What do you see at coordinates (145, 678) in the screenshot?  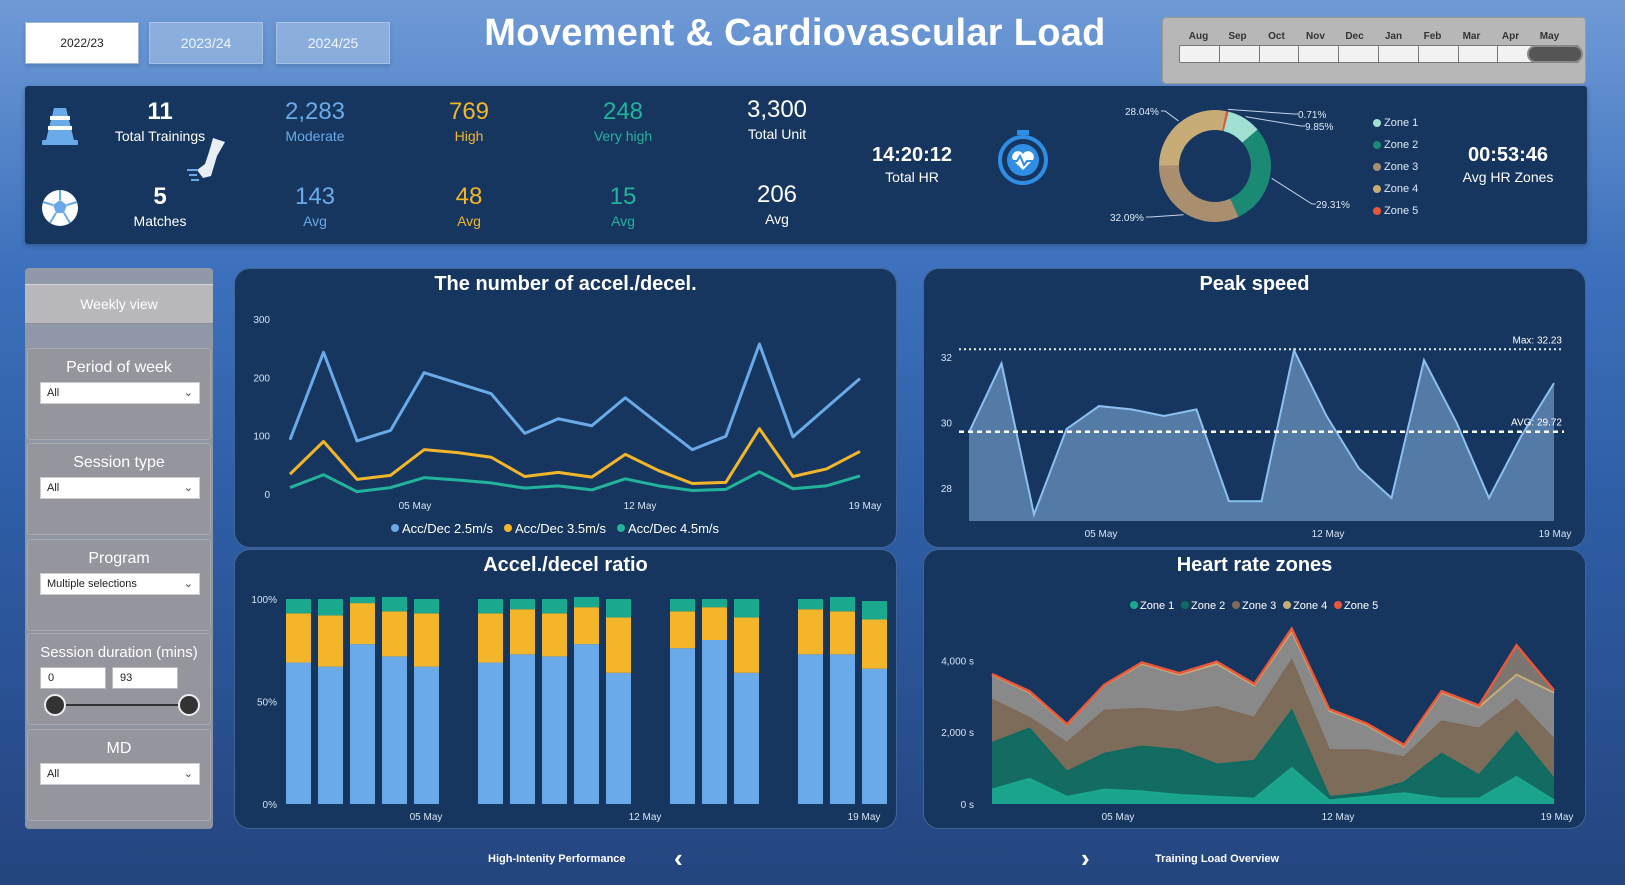 I see `duration-max-input: 93` at bounding box center [145, 678].